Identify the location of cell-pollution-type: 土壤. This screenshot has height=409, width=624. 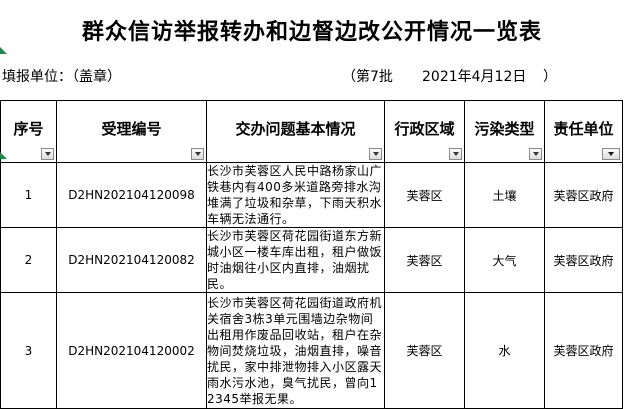
(504, 195).